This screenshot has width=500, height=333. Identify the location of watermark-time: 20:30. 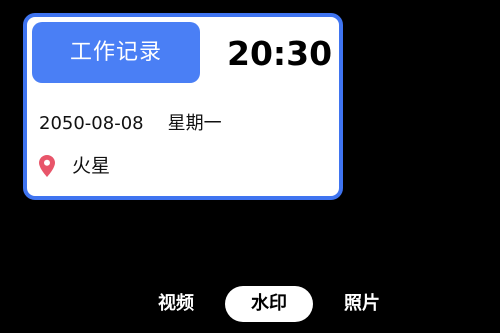
(280, 53).